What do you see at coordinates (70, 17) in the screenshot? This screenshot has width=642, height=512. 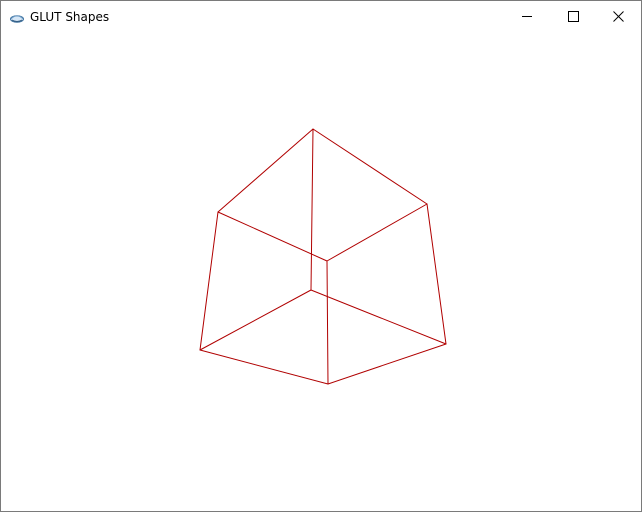 I see `window-title: GLUT Shapes` at bounding box center [70, 17].